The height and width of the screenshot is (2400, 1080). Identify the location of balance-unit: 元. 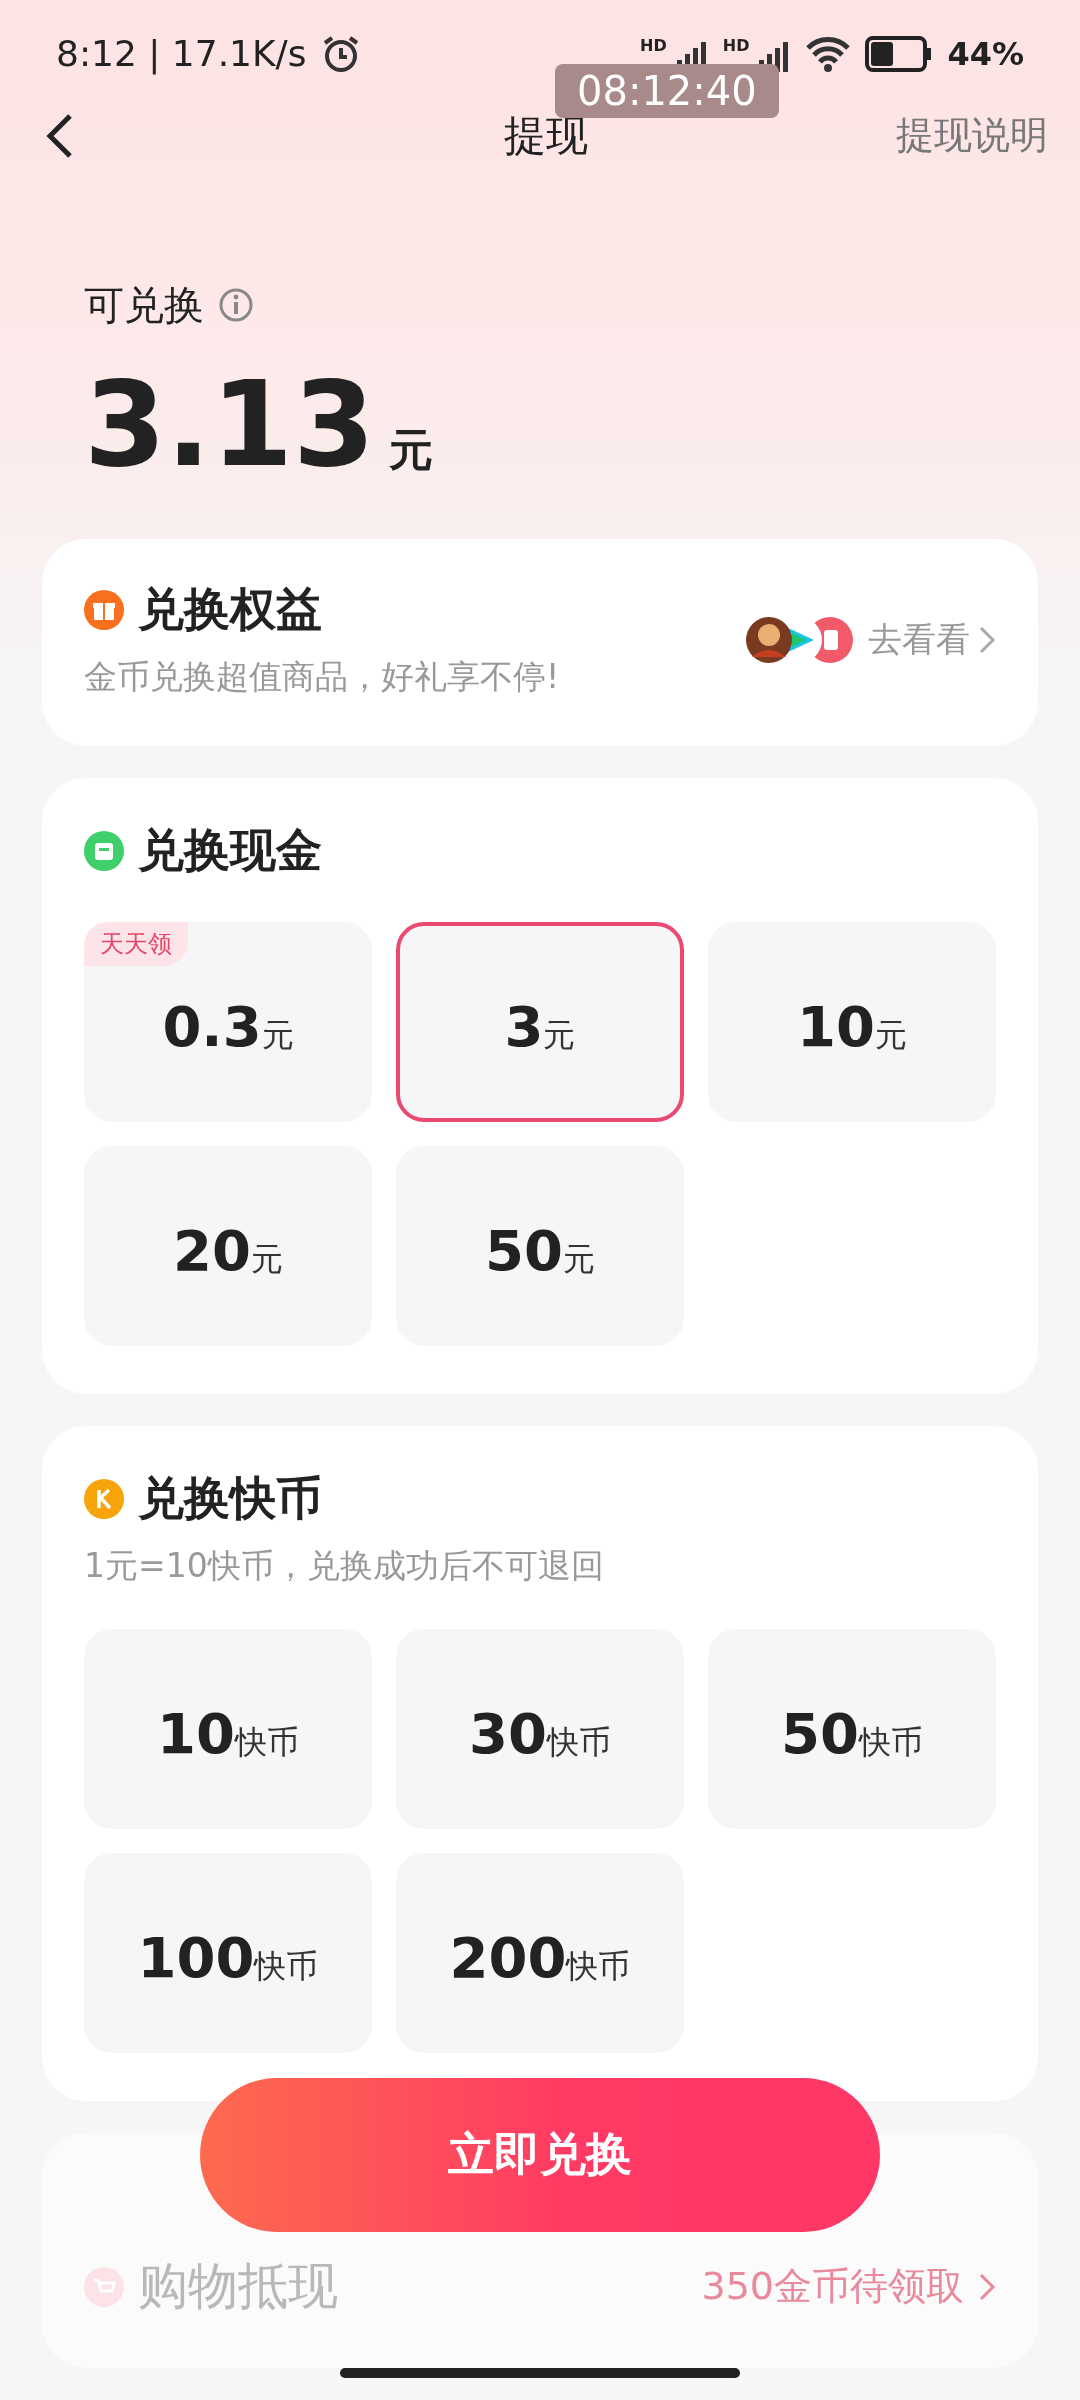
(411, 449).